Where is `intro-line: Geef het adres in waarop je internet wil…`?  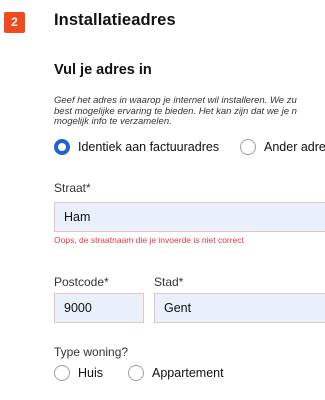
intro-line: Geef het adres in waarop je internet wil… is located at coordinates (175, 100).